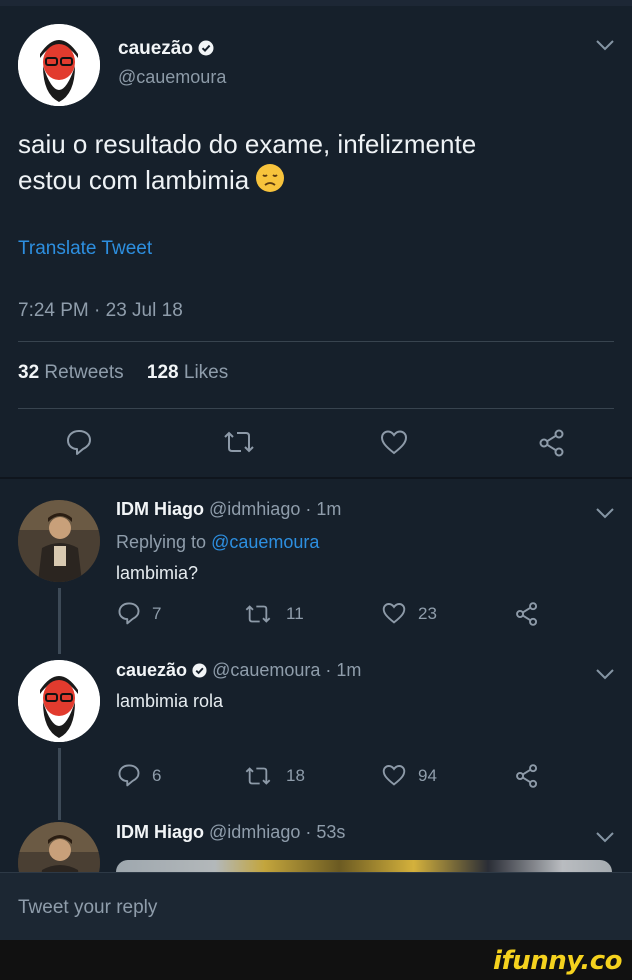  Describe the element at coordinates (557, 961) in the screenshot. I see `ifunny-watermark: ifunny.co` at that location.